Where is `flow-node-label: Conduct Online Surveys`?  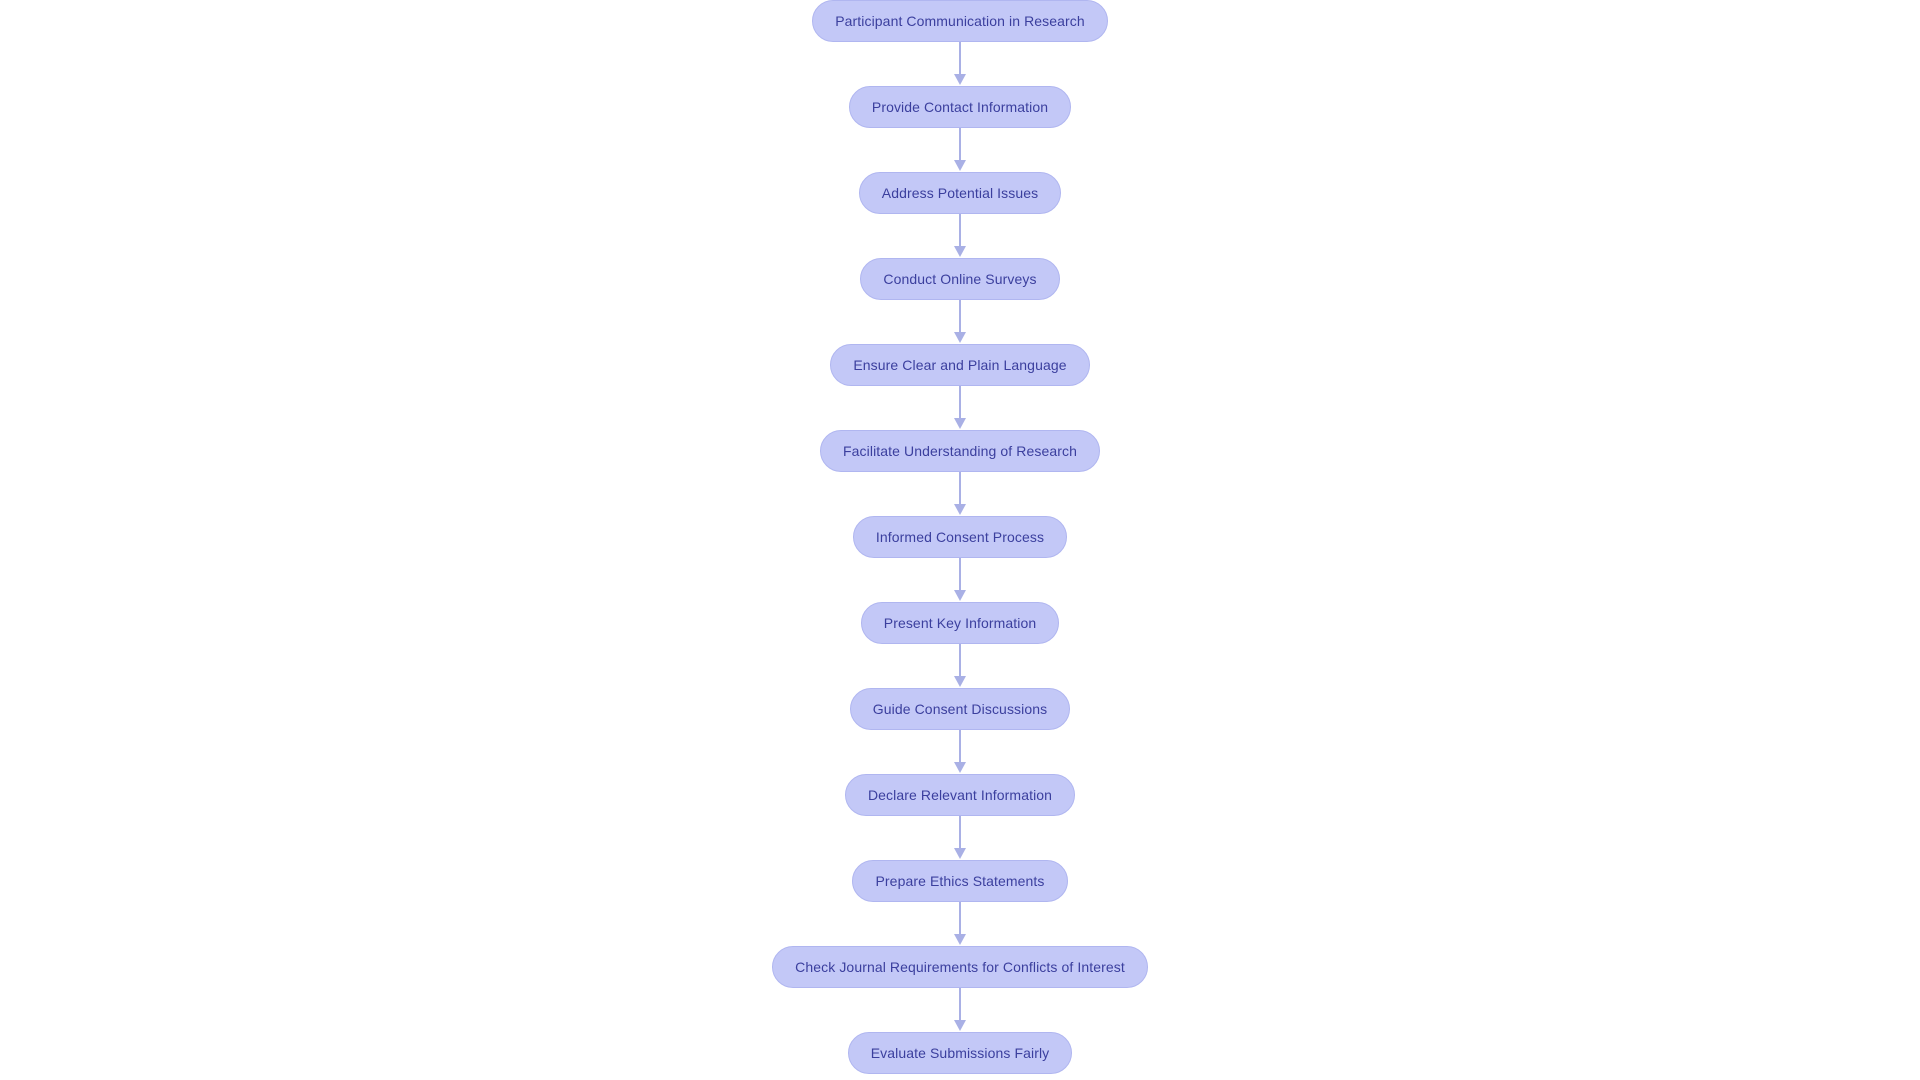 flow-node-label: Conduct Online Surveys is located at coordinates (960, 279).